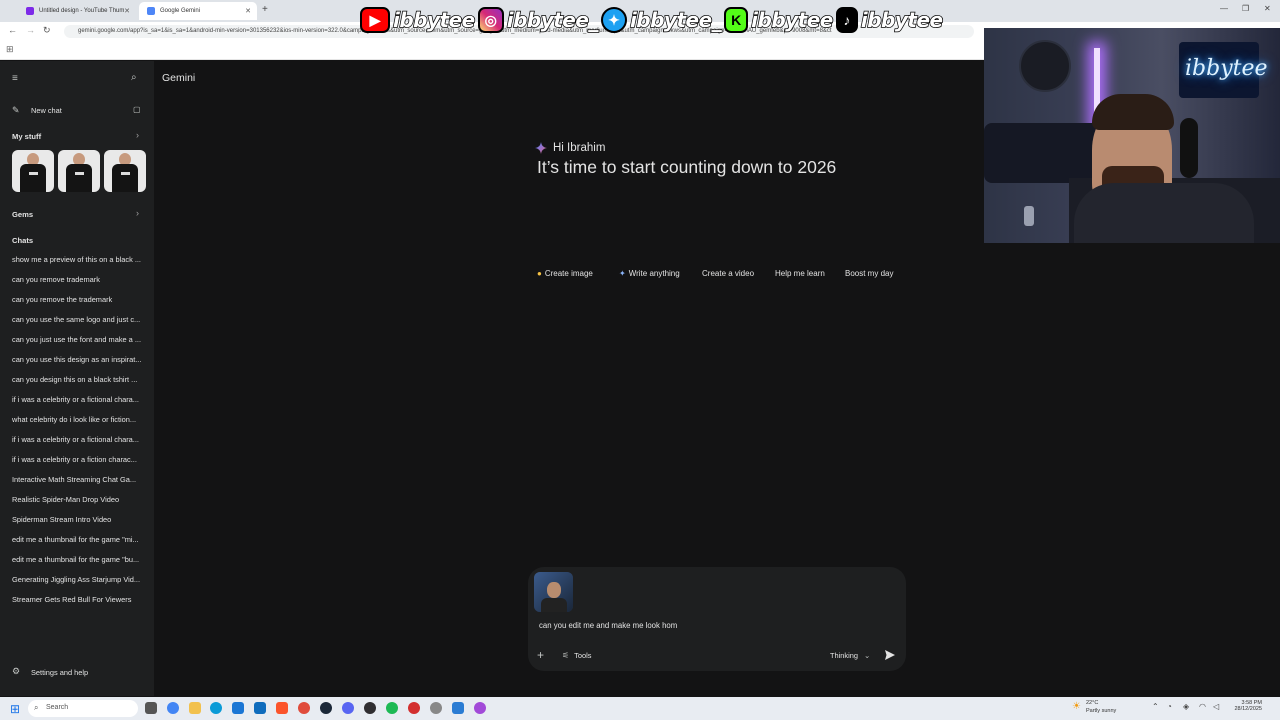 This screenshot has height=720, width=1280. What do you see at coordinates (1029, 216) in the screenshot?
I see `can` at bounding box center [1029, 216].